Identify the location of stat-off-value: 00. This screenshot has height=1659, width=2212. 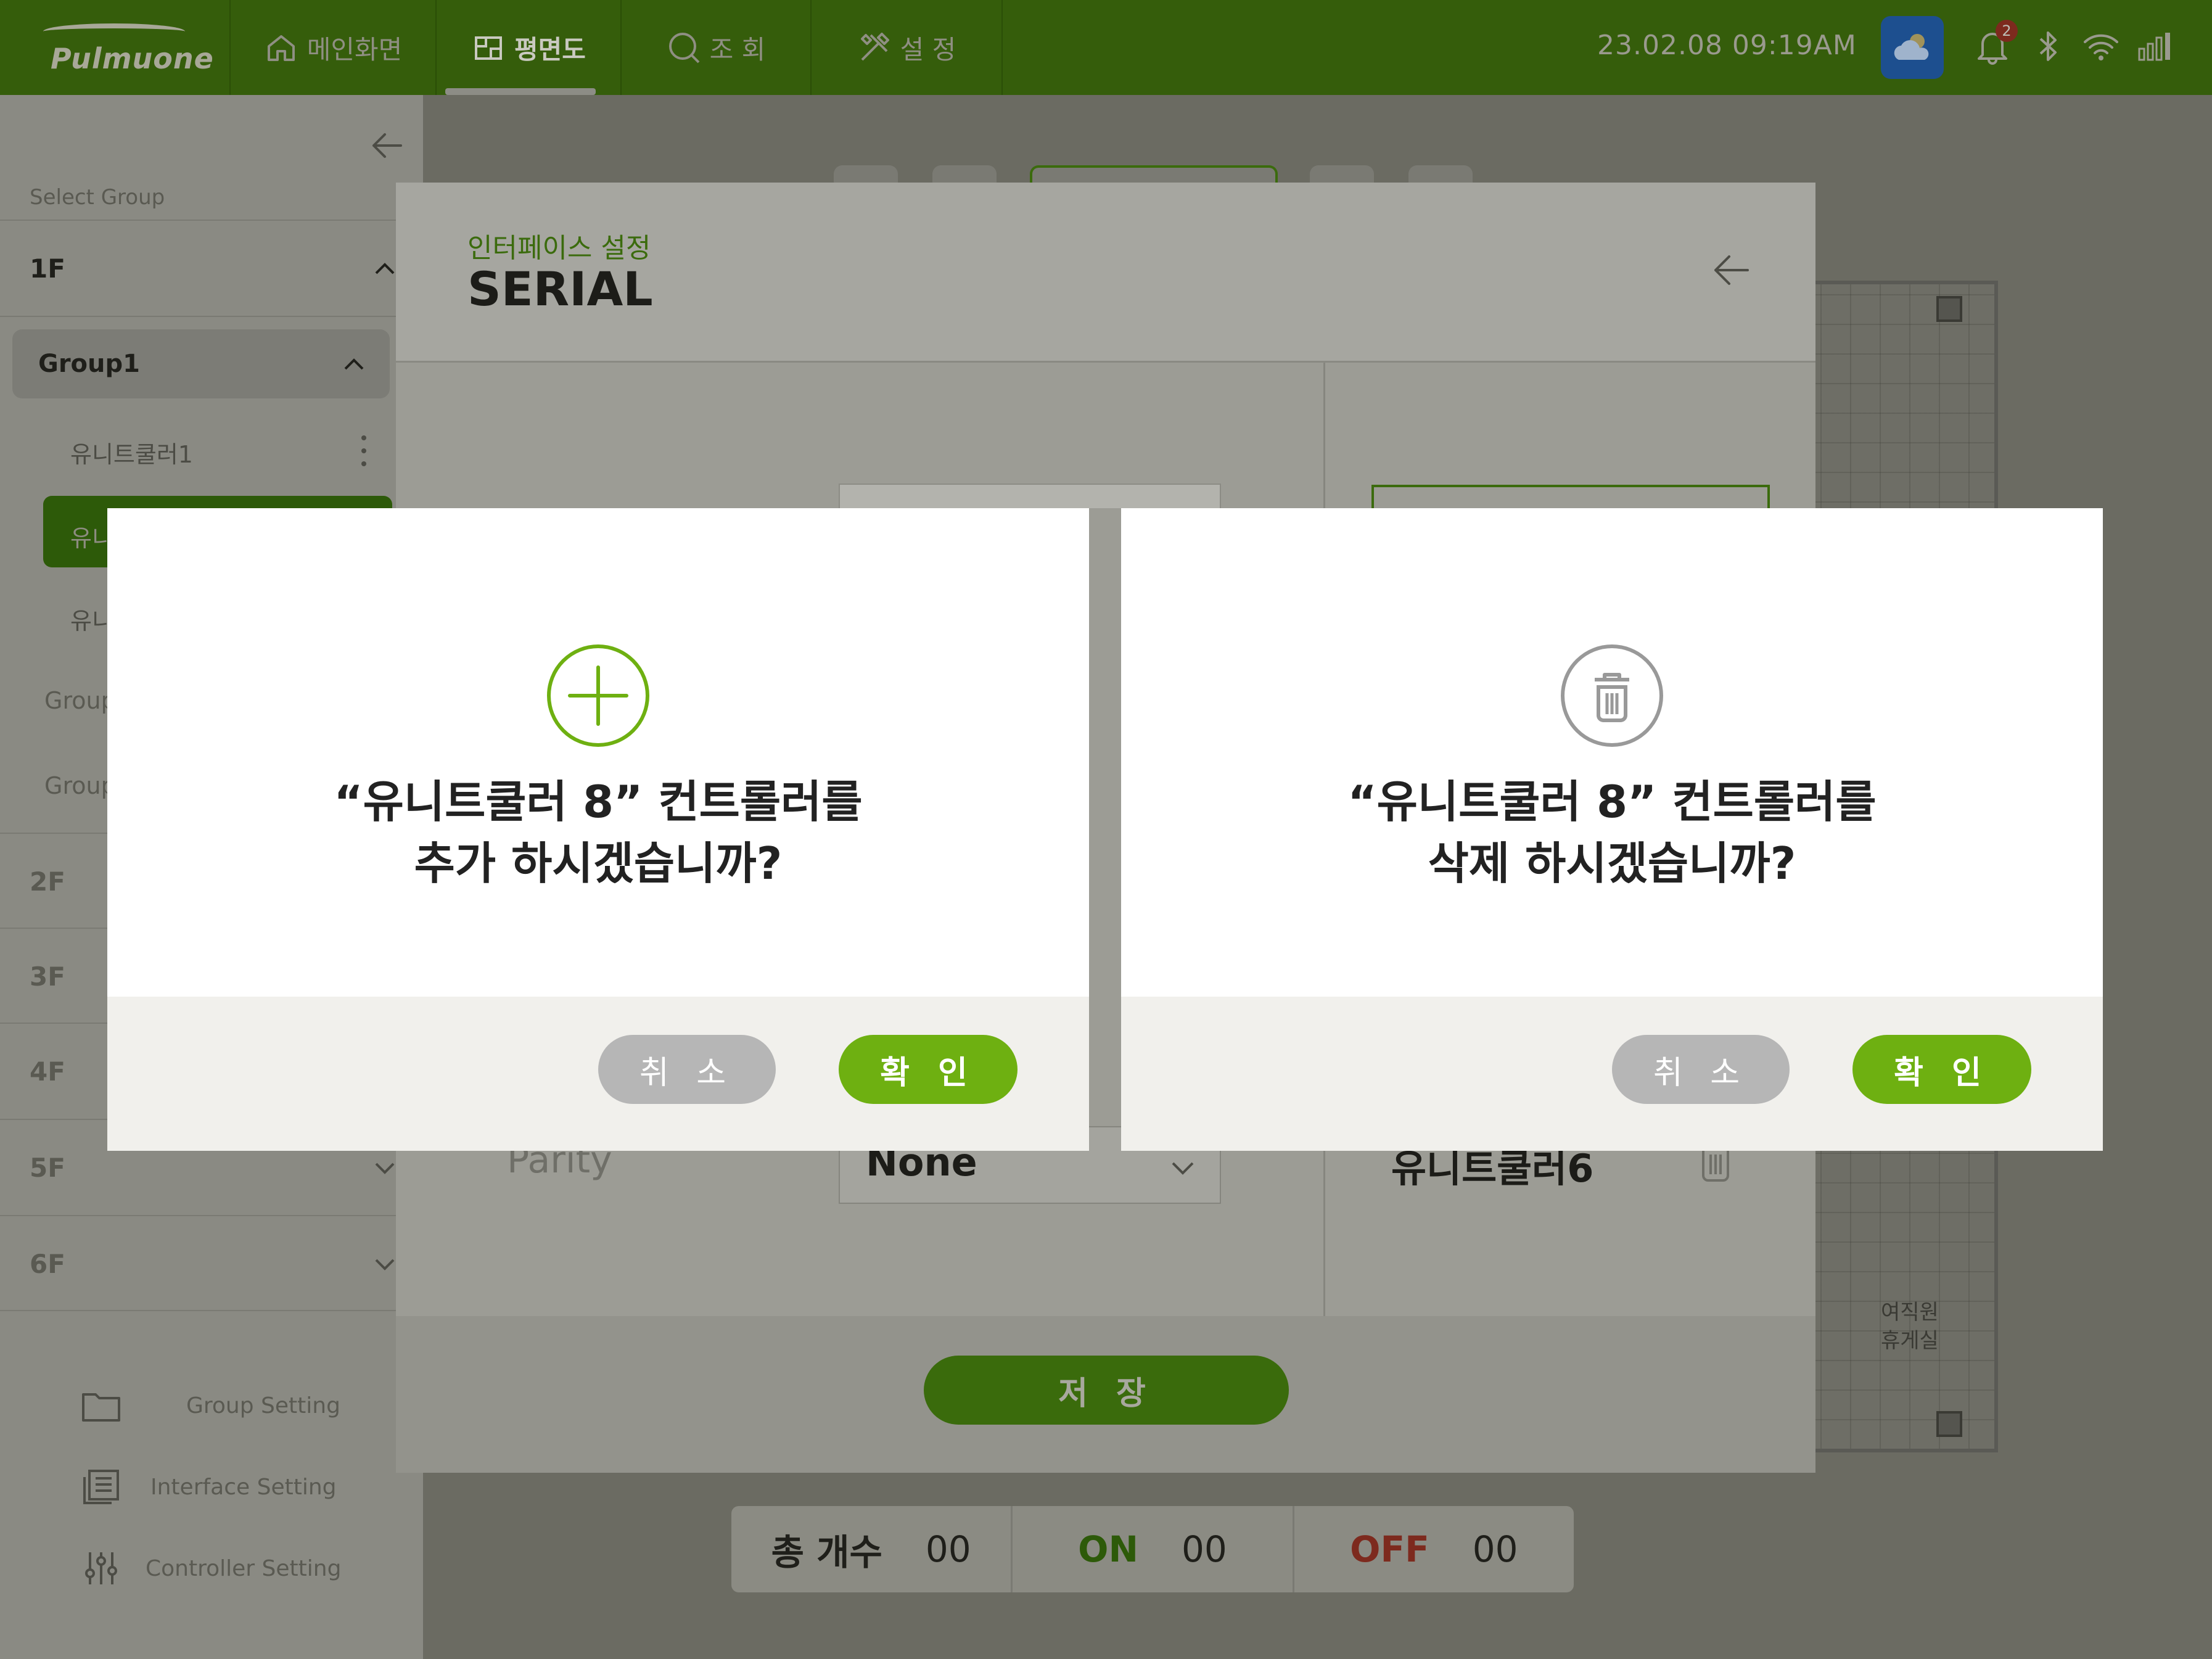
(1495, 1549).